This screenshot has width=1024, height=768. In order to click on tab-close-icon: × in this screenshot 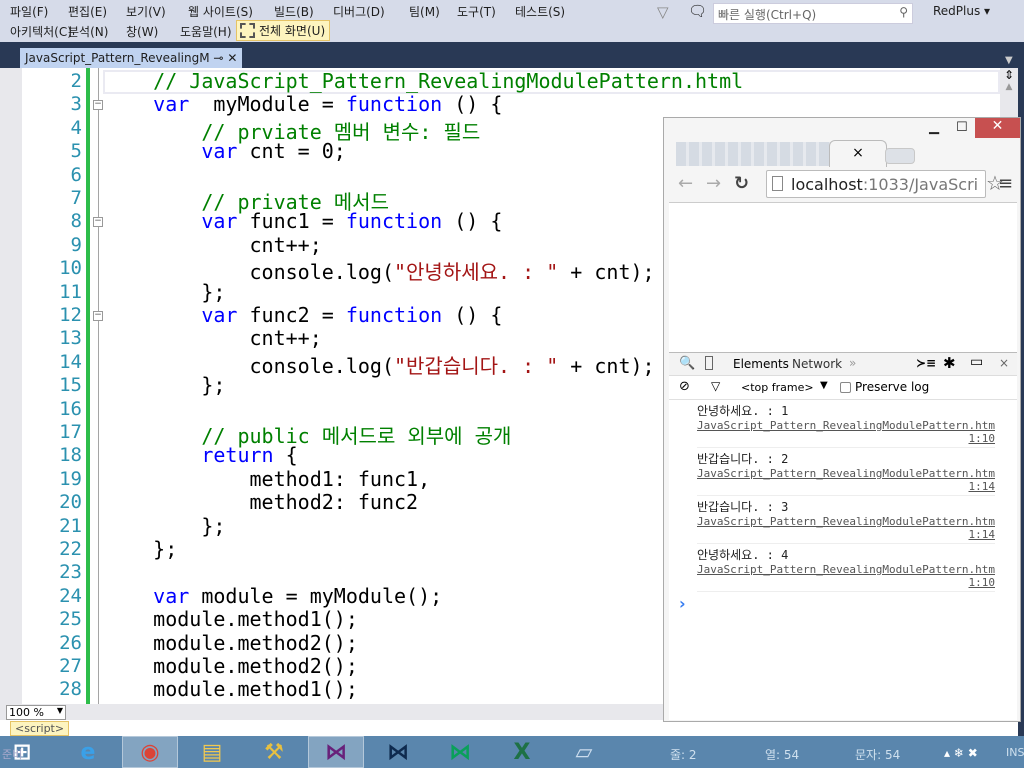, I will do `click(858, 153)`.